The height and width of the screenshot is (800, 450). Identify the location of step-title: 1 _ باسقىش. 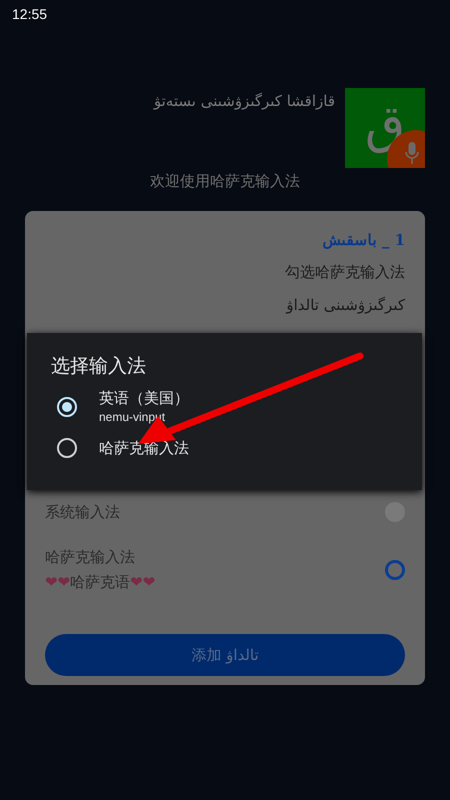
(363, 240).